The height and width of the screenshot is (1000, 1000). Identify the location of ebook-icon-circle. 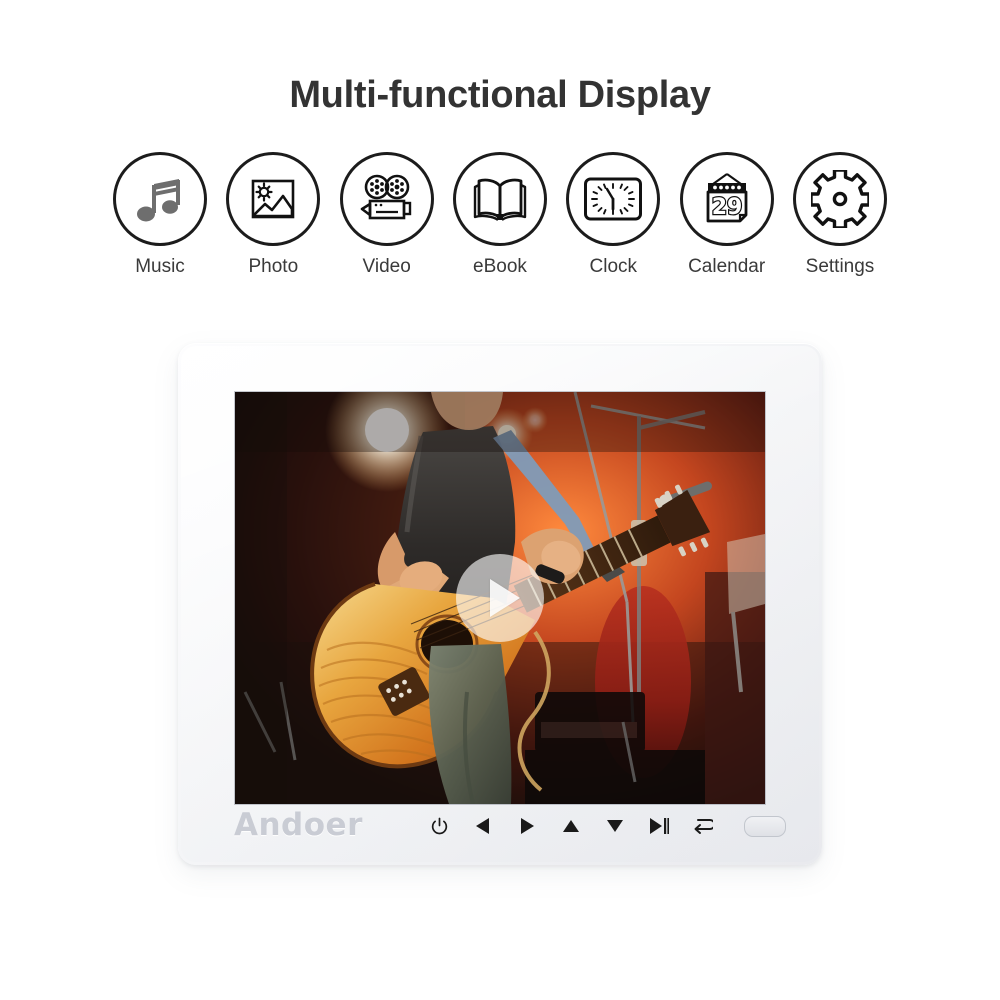
(499, 199).